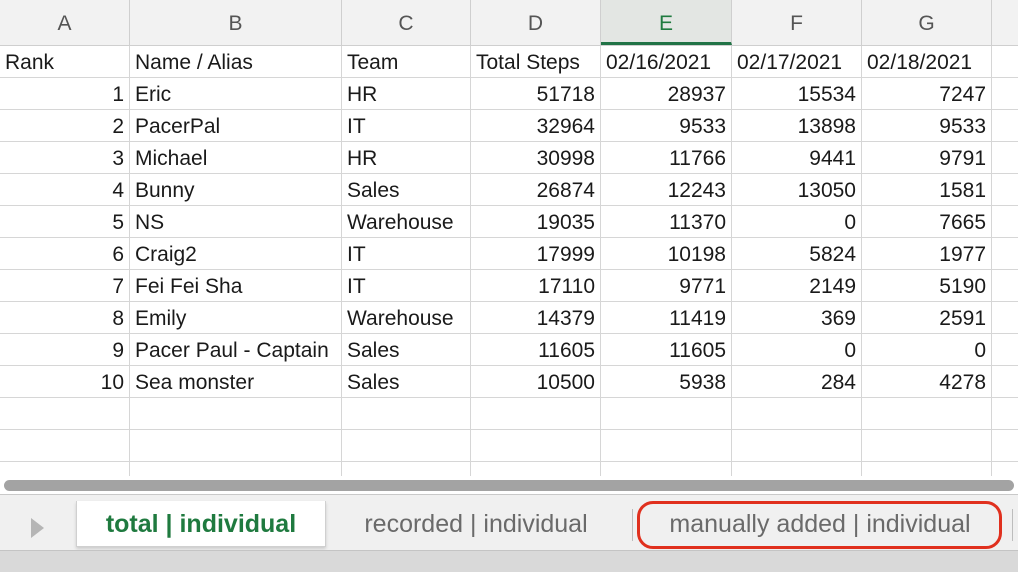  What do you see at coordinates (536, 22) in the screenshot?
I see `column-header-d: D` at bounding box center [536, 22].